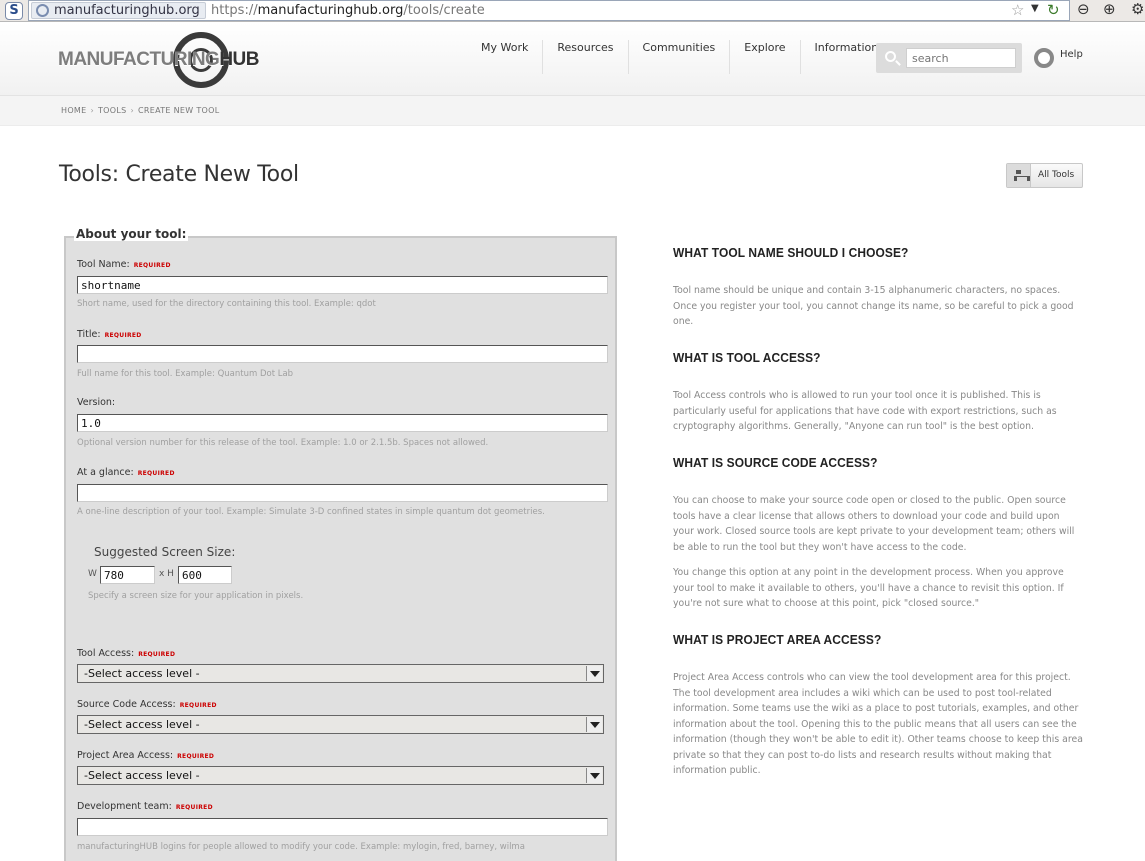  I want to click on logo-text: MANUFACTURINGHUB, so click(158, 60).